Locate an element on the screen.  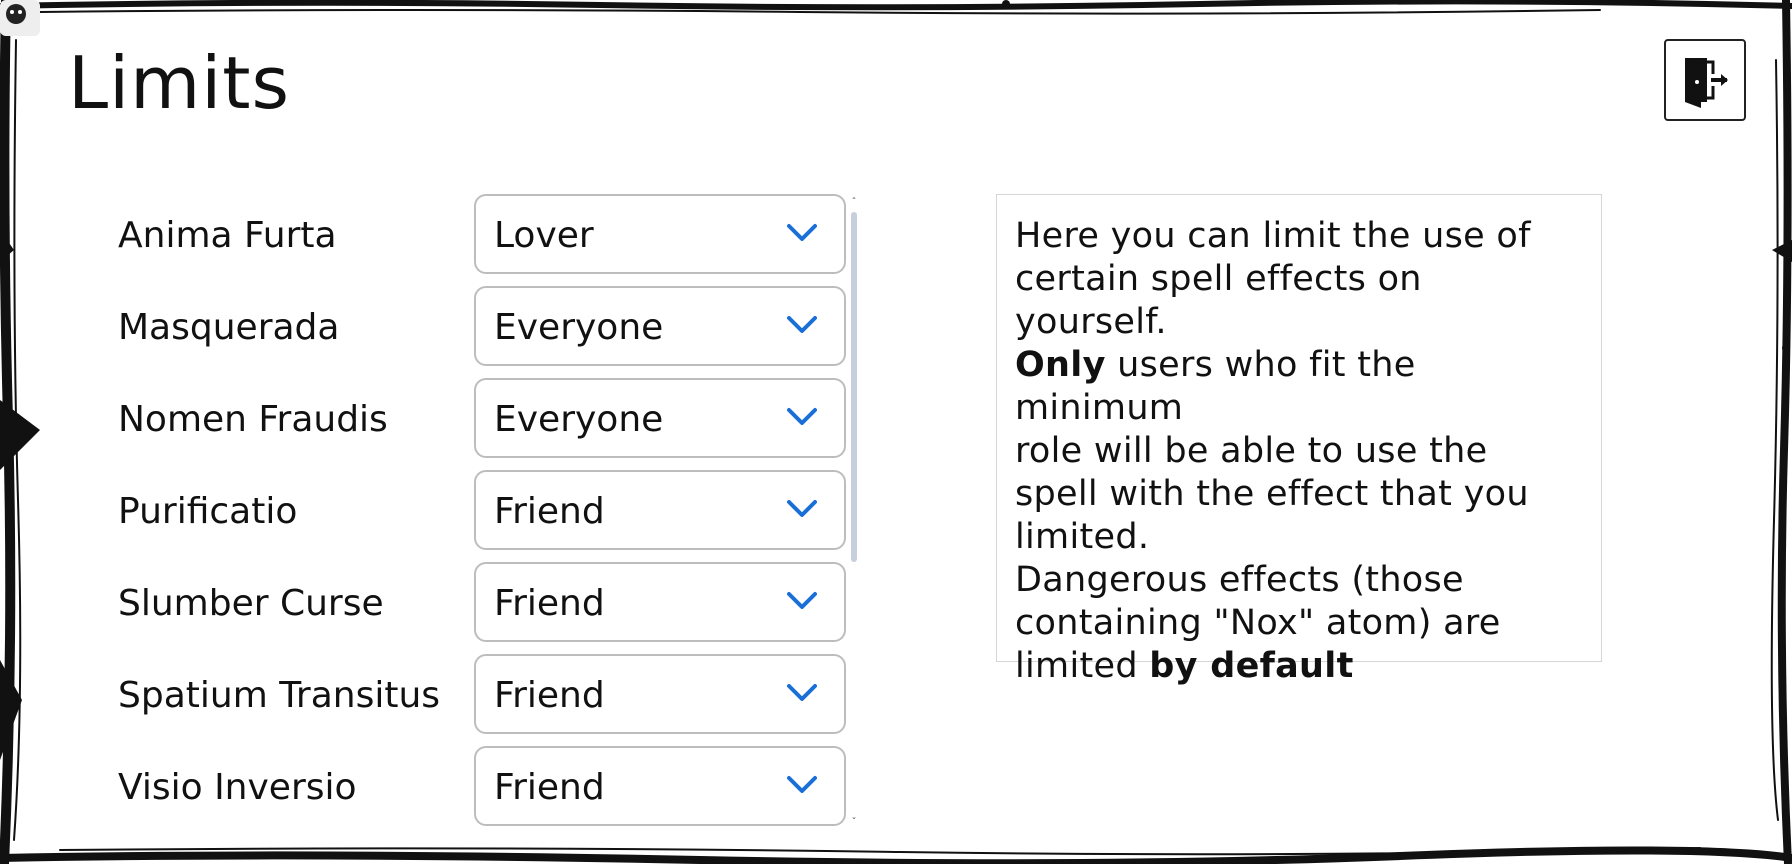
setting-row-anima-furta: Anima Furta Lover is located at coordinates (484, 240).